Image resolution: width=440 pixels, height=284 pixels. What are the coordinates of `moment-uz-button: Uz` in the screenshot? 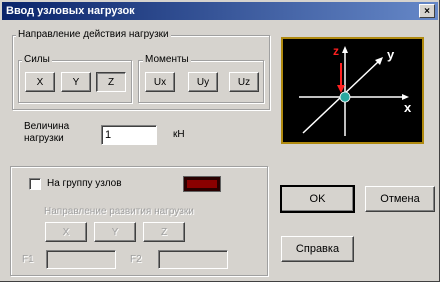 It's located at (244, 82).